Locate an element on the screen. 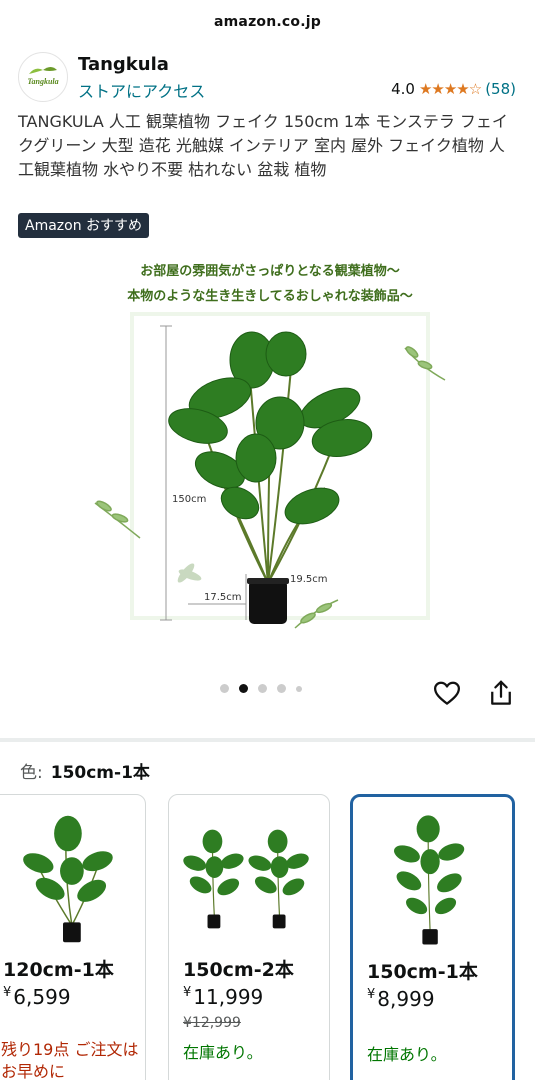 The height and width of the screenshot is (1080, 535). variant-card-150cm-1: 150cm-1本 ¥8,999 在庫あり。 is located at coordinates (432, 937).